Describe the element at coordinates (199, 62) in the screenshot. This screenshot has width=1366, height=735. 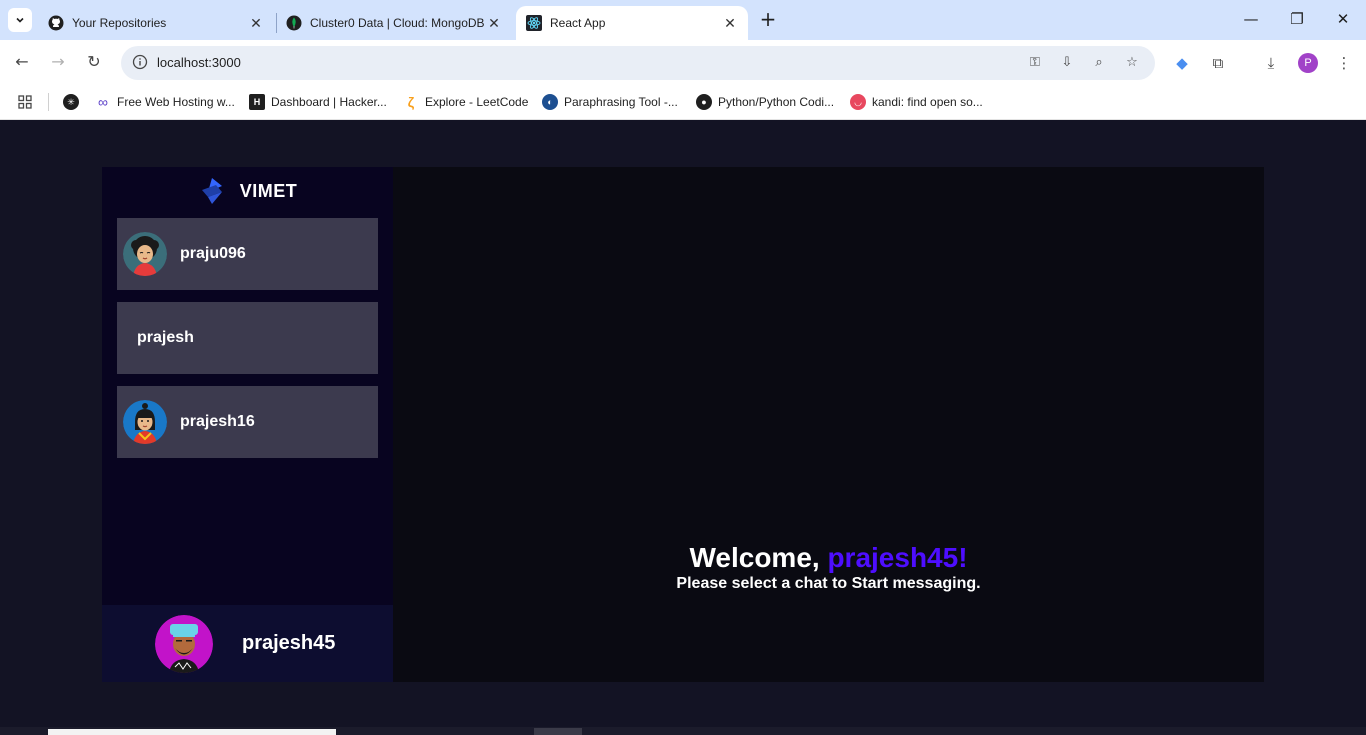
I see `url-text: localhost:3000` at that location.